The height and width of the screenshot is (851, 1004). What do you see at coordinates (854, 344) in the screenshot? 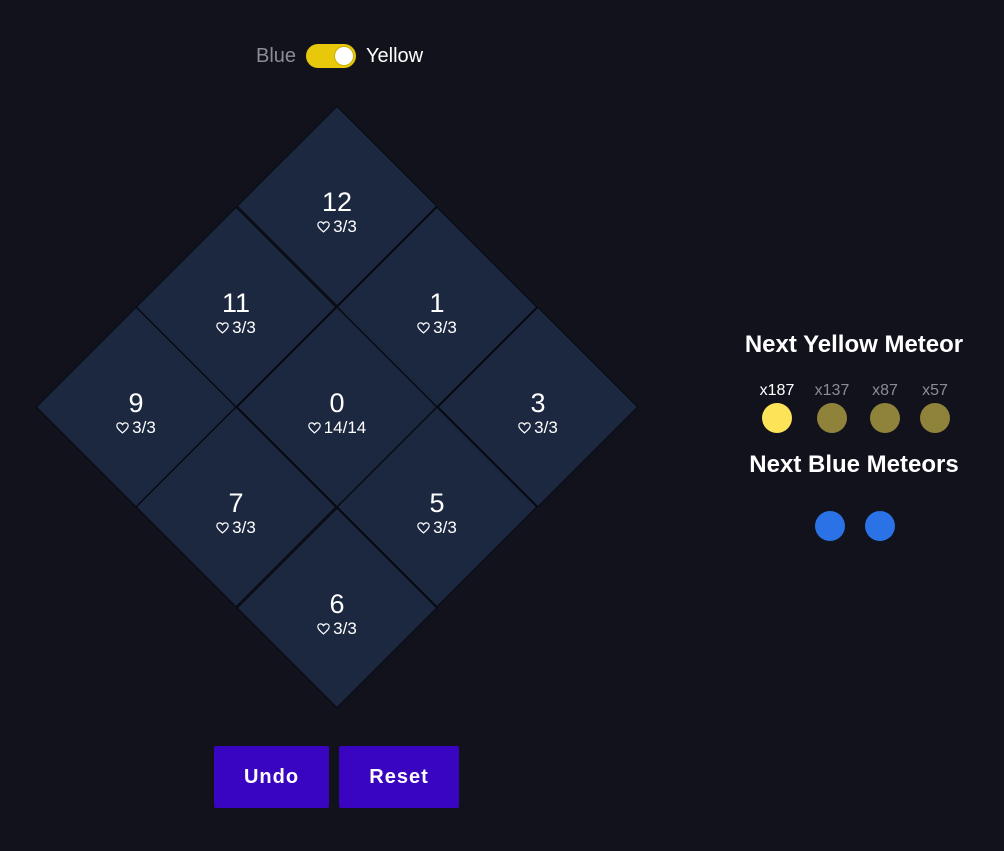
I see `next-yellow-meteor-title: Next Yellow Meteor` at bounding box center [854, 344].